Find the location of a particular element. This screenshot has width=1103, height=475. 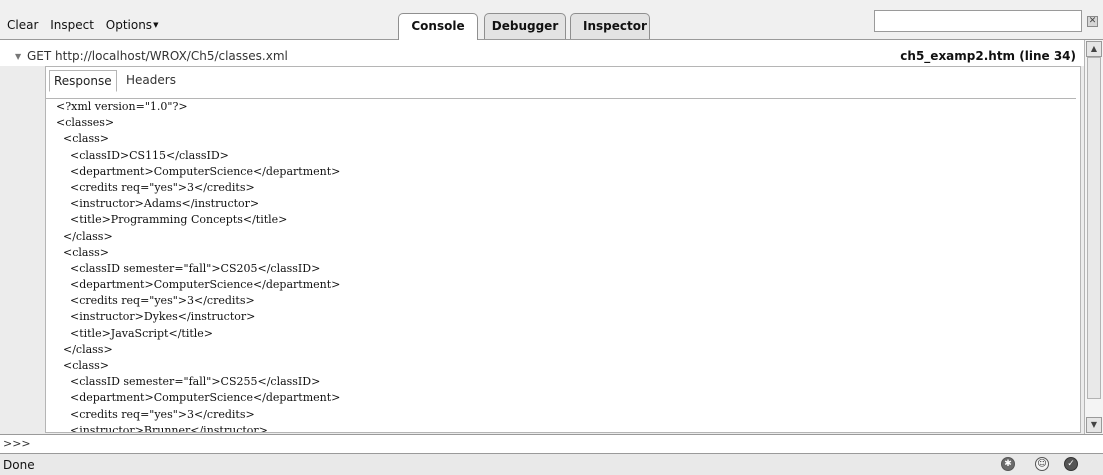

command-line: >>> is located at coordinates (551, 444).